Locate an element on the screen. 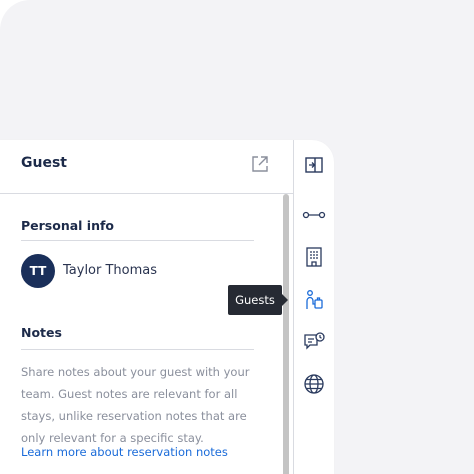 This screenshot has width=474, height=474. scrollbar is located at coordinates (286, 334).